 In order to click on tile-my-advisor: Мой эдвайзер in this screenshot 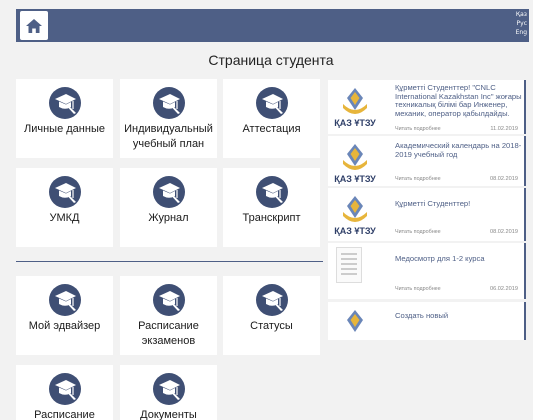, I will do `click(64, 315)`.